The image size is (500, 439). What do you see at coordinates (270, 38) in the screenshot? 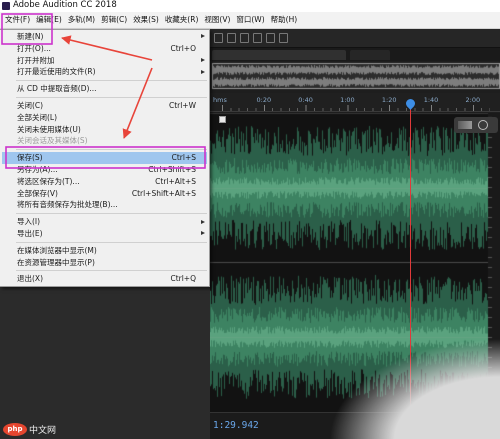
I see `move-tool-icon` at bounding box center [270, 38].